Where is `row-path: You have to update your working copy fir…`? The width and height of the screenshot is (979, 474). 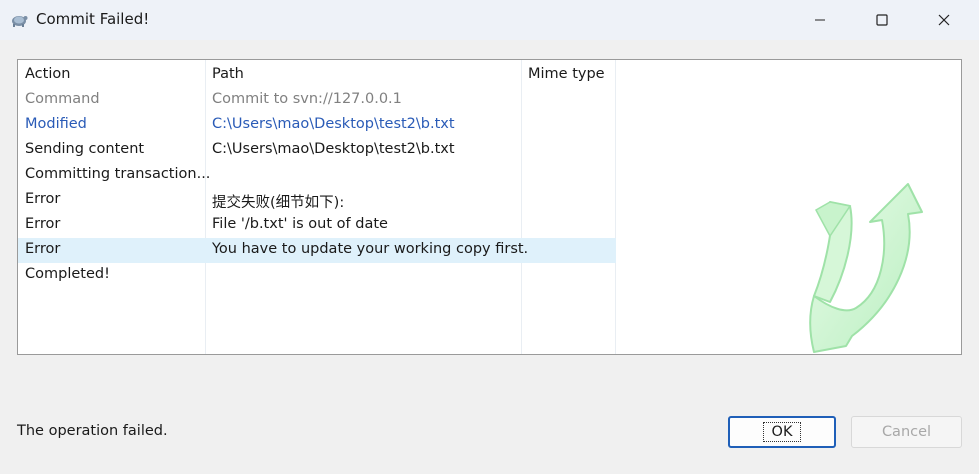 row-path: You have to update your working copy fir… is located at coordinates (370, 249).